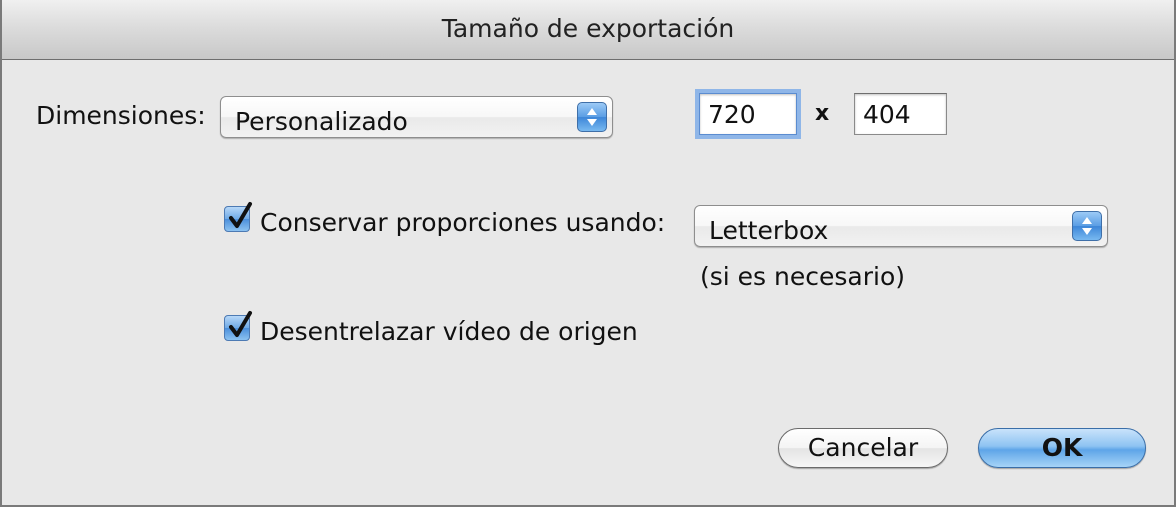 This screenshot has width=1176, height=507. Describe the element at coordinates (802, 276) in the screenshot. I see `aspect-note: (si es necesario)` at that location.